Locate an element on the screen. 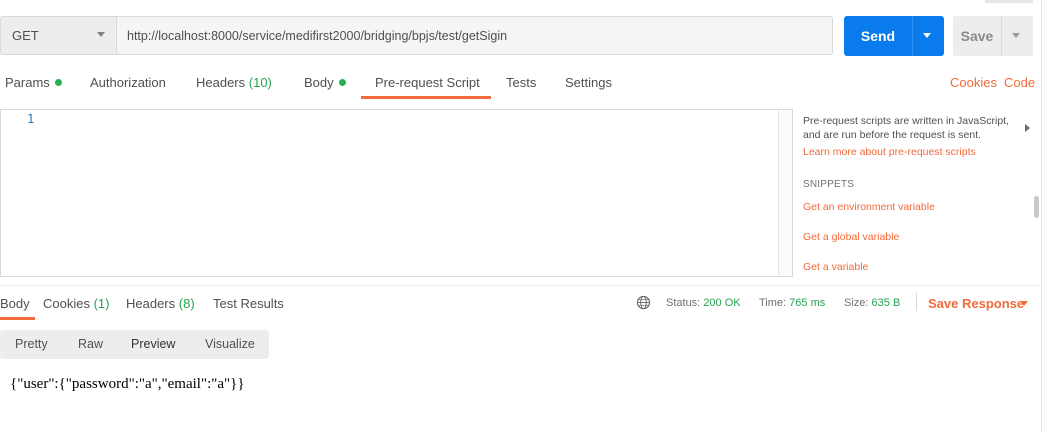  snippet-get-global-variable: Get a global variable is located at coordinates (851, 237).